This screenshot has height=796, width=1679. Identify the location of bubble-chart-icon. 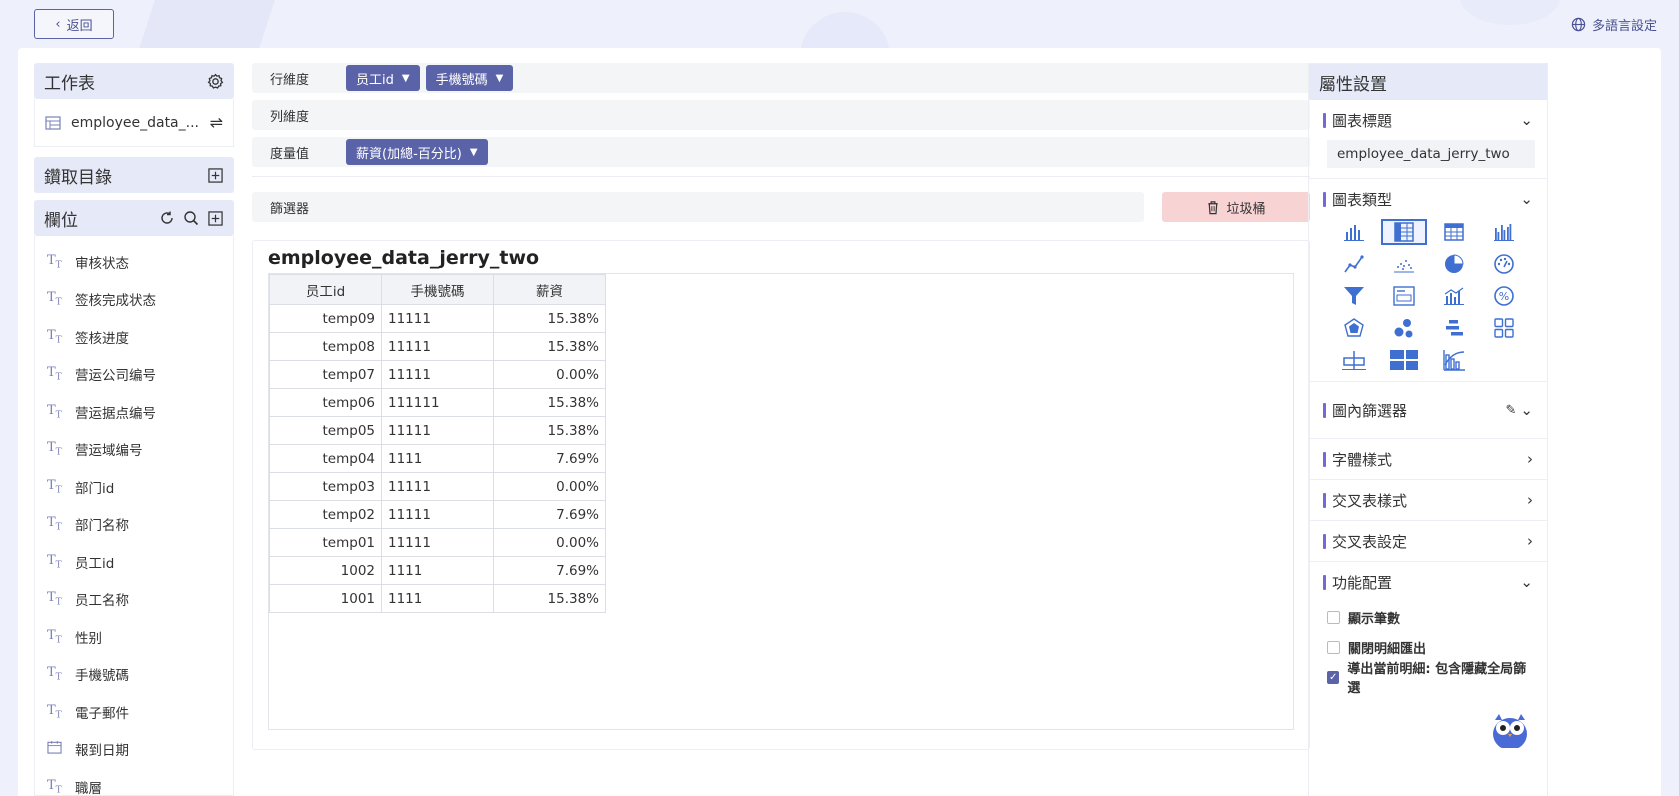
(1404, 328).